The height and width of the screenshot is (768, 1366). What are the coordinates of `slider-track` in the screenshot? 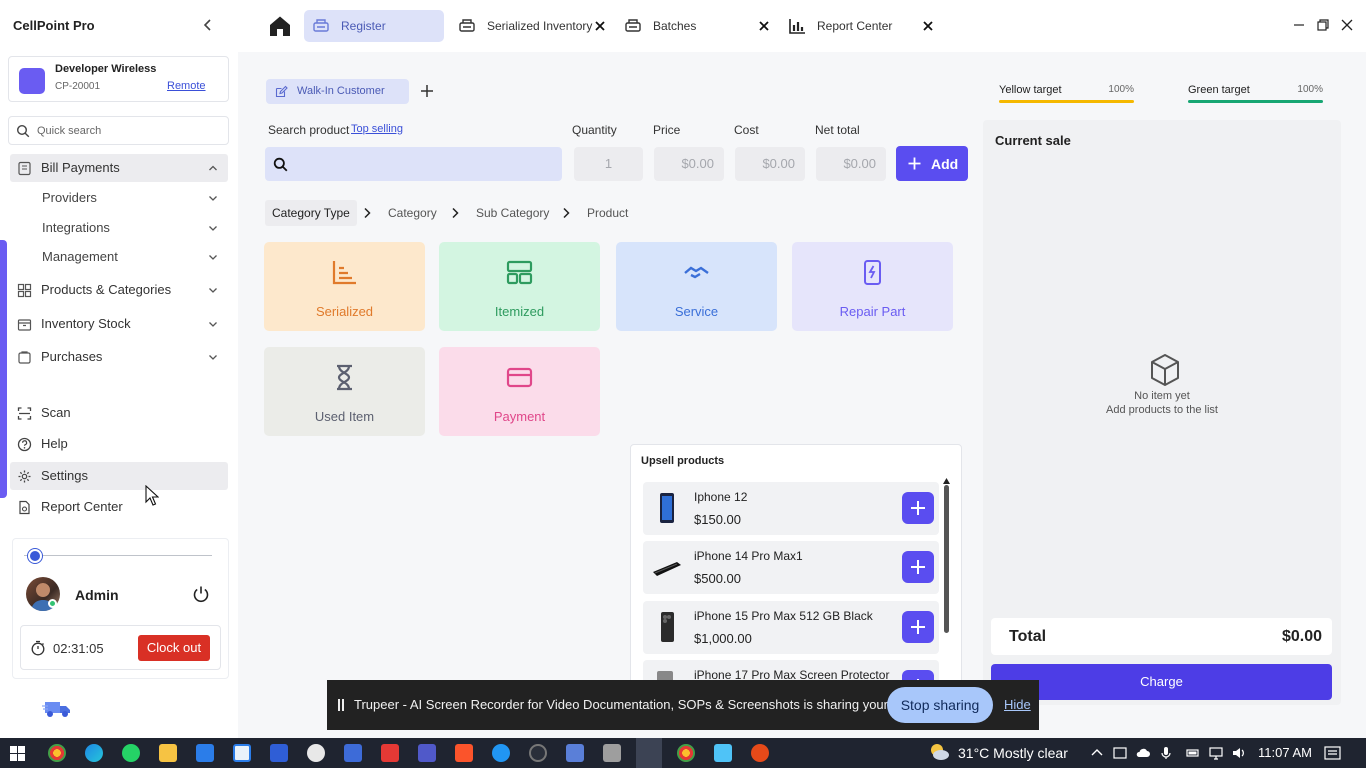 It's located at (118, 555).